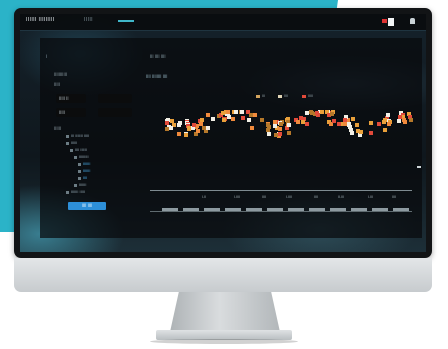 Image resolution: width=448 pixels, height=349 pixels. I want to click on monitor-stand-neck, so click(225, 312).